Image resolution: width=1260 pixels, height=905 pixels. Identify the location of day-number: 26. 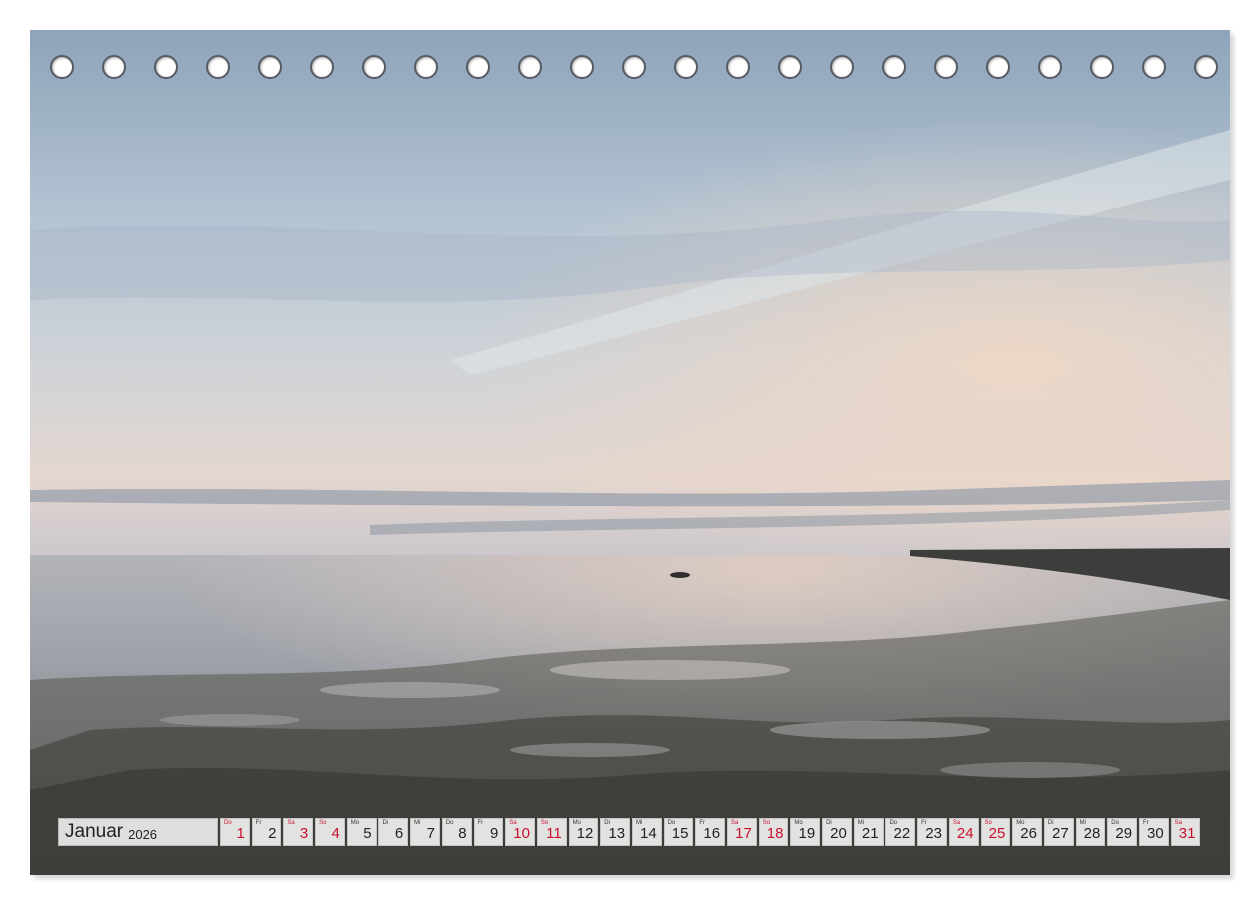
(1028, 833).